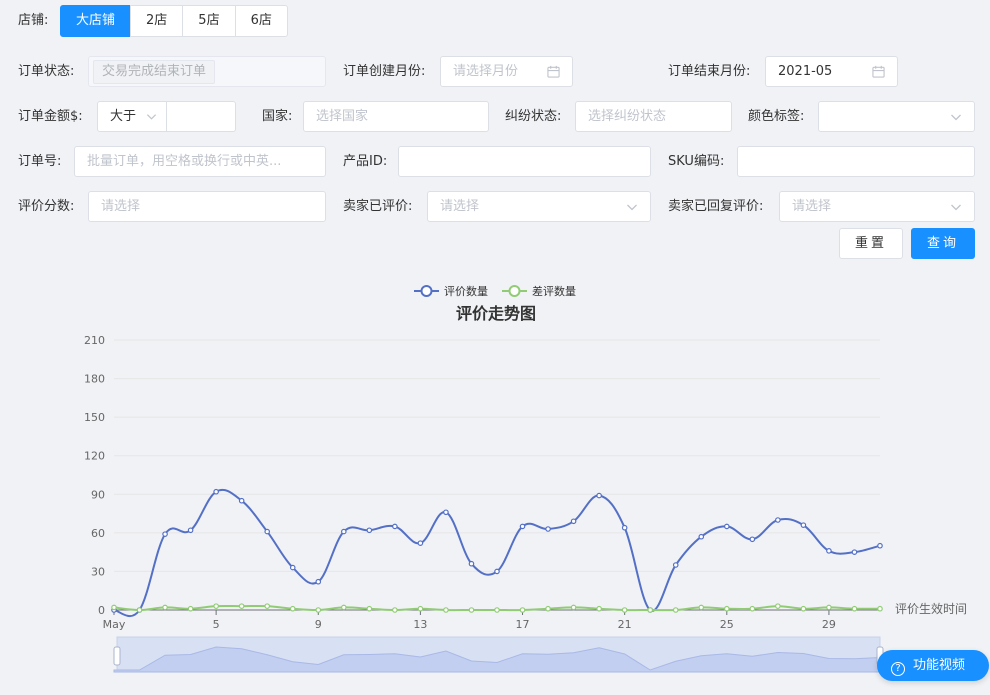 This screenshot has width=990, height=695. I want to click on rating-label: 评价分数:, so click(46, 206).